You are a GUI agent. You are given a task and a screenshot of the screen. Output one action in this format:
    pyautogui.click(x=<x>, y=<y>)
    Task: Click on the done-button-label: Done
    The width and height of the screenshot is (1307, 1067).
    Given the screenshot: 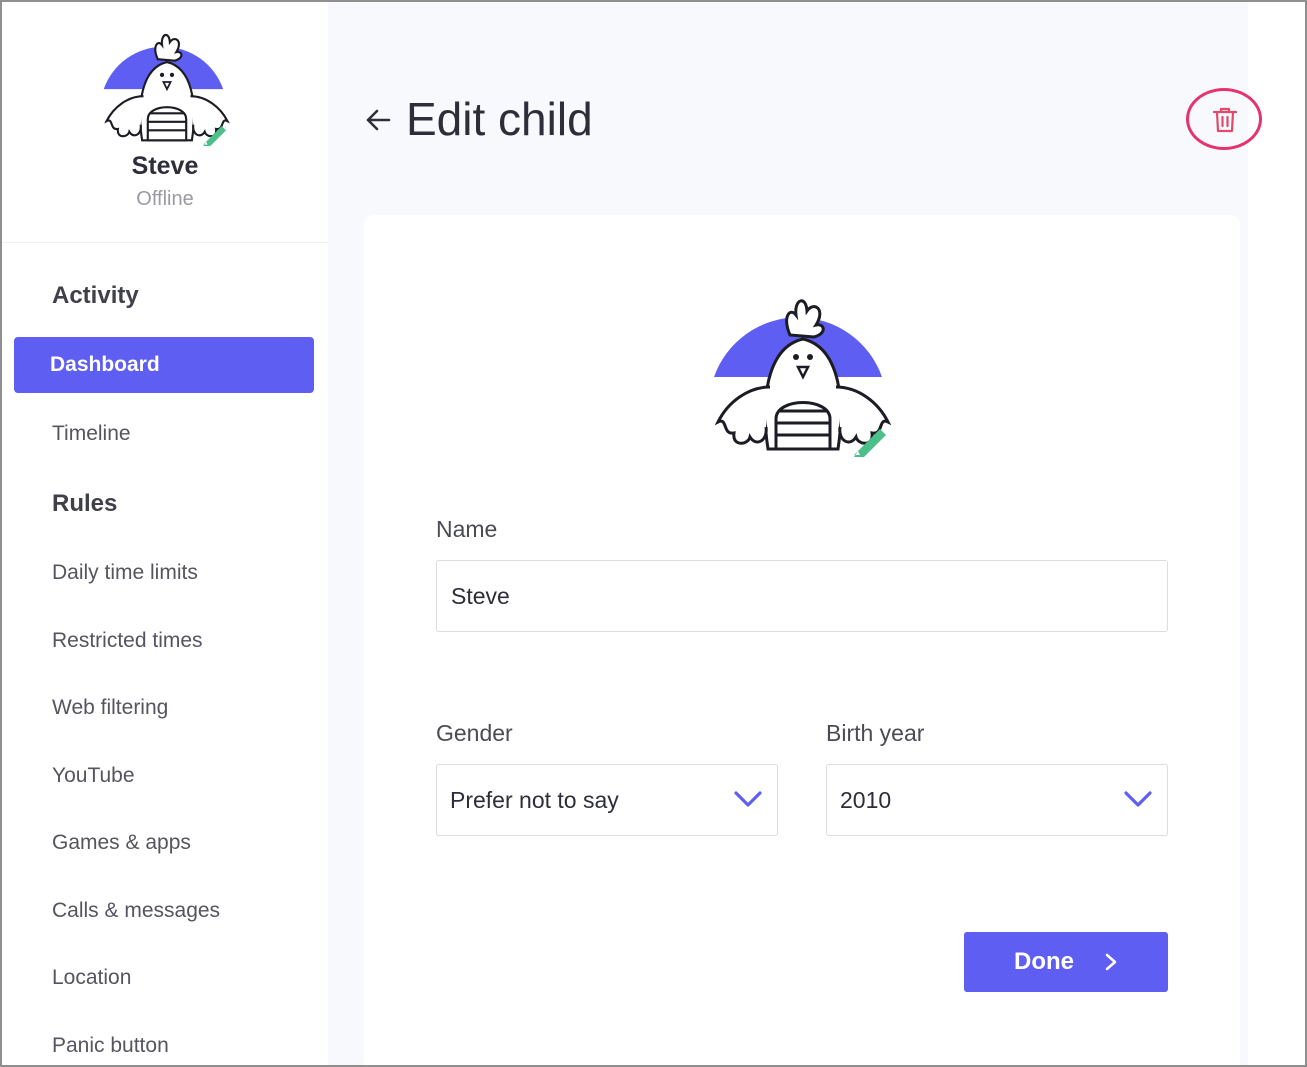 What is the action you would take?
    pyautogui.click(x=1044, y=961)
    